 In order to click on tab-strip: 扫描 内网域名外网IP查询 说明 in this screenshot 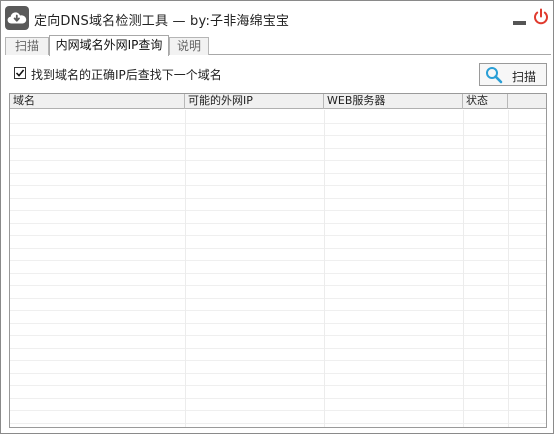, I will do `click(278, 45)`.